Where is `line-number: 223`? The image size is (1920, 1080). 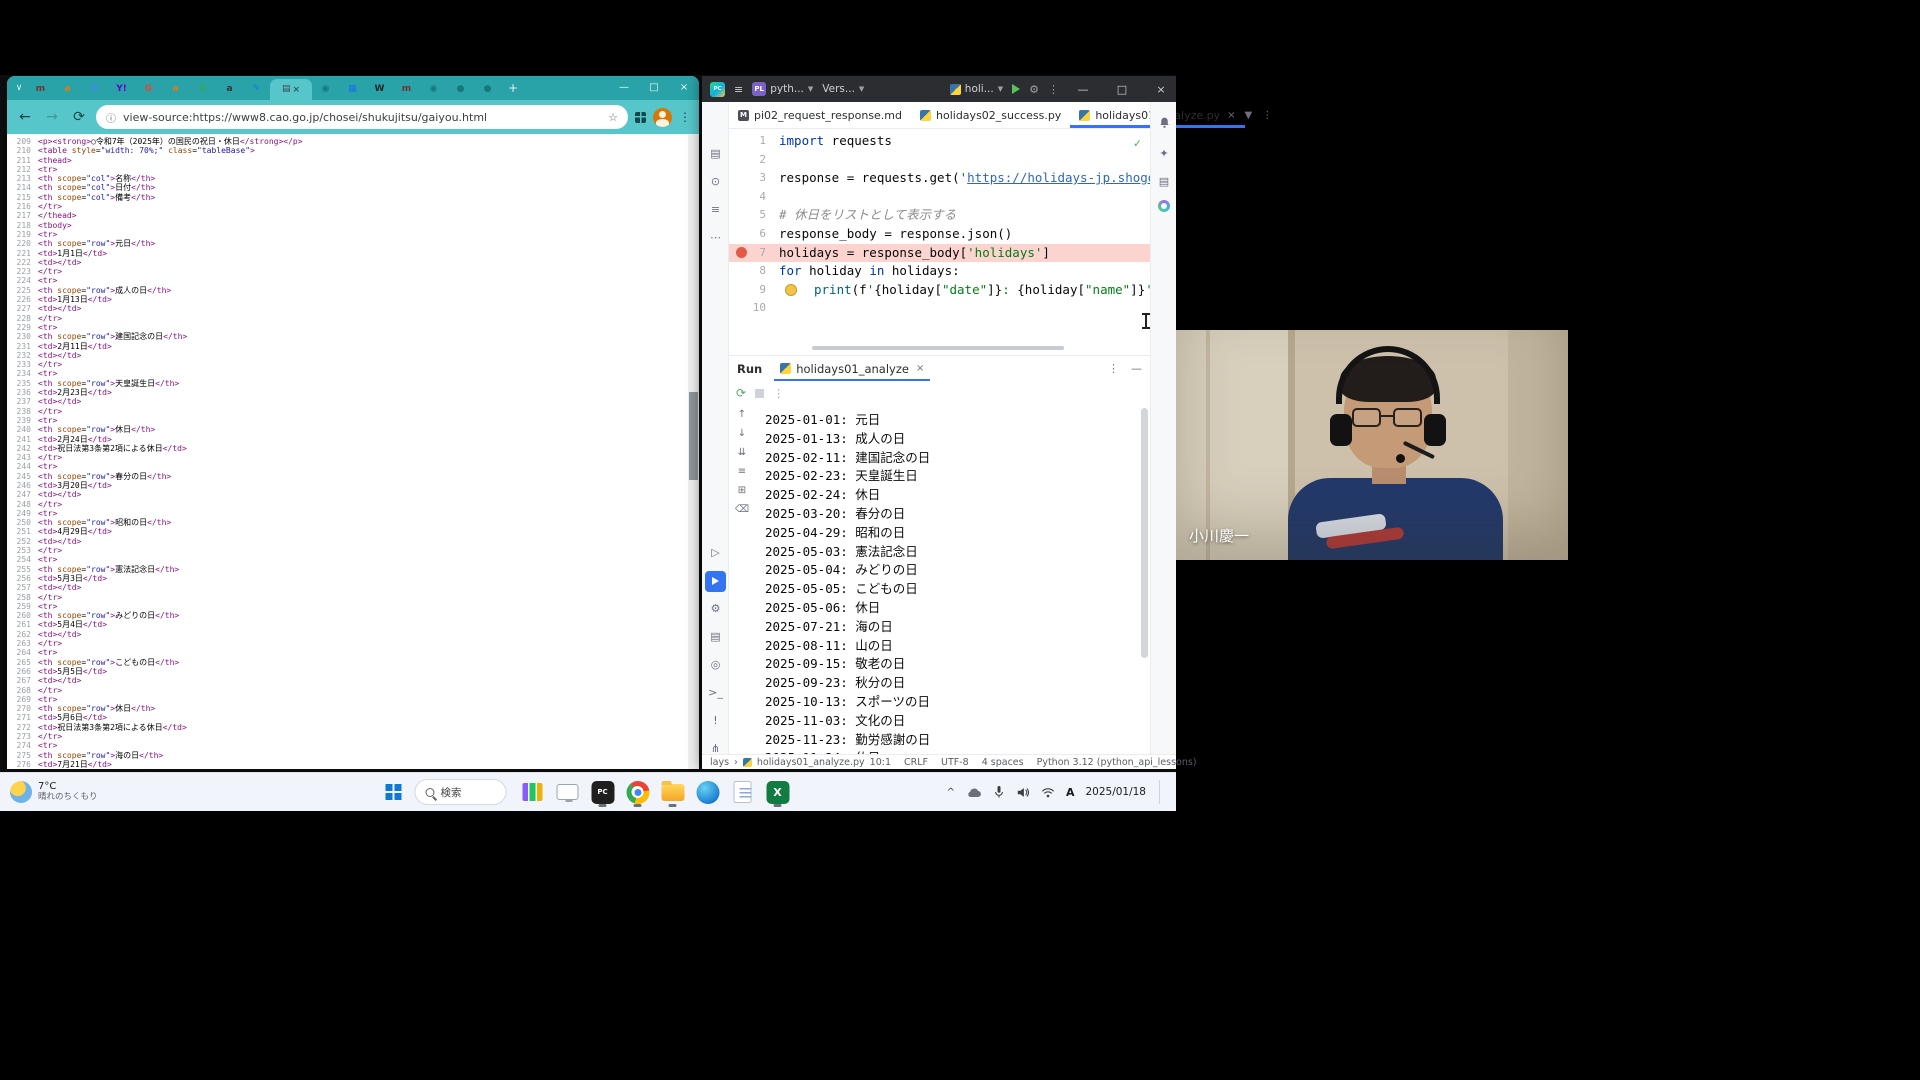
line-number: 223 is located at coordinates (19, 271).